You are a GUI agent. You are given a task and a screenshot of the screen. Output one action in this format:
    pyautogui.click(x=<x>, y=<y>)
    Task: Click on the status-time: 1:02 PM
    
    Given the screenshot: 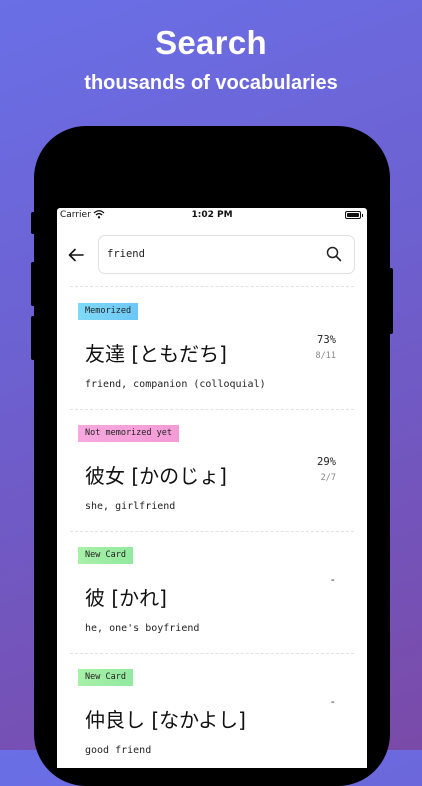 What is the action you would take?
    pyautogui.click(x=212, y=215)
    